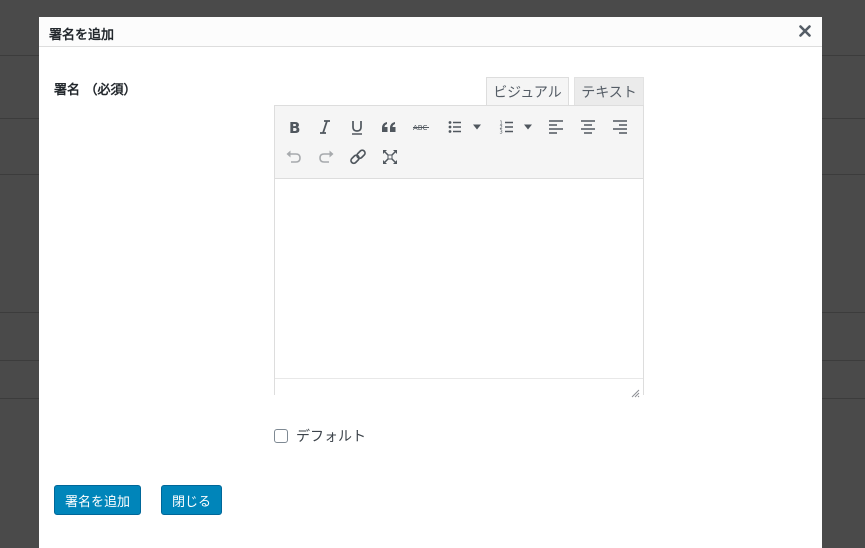 This screenshot has height=548, width=865. I want to click on bullet-list-button, so click(455, 127).